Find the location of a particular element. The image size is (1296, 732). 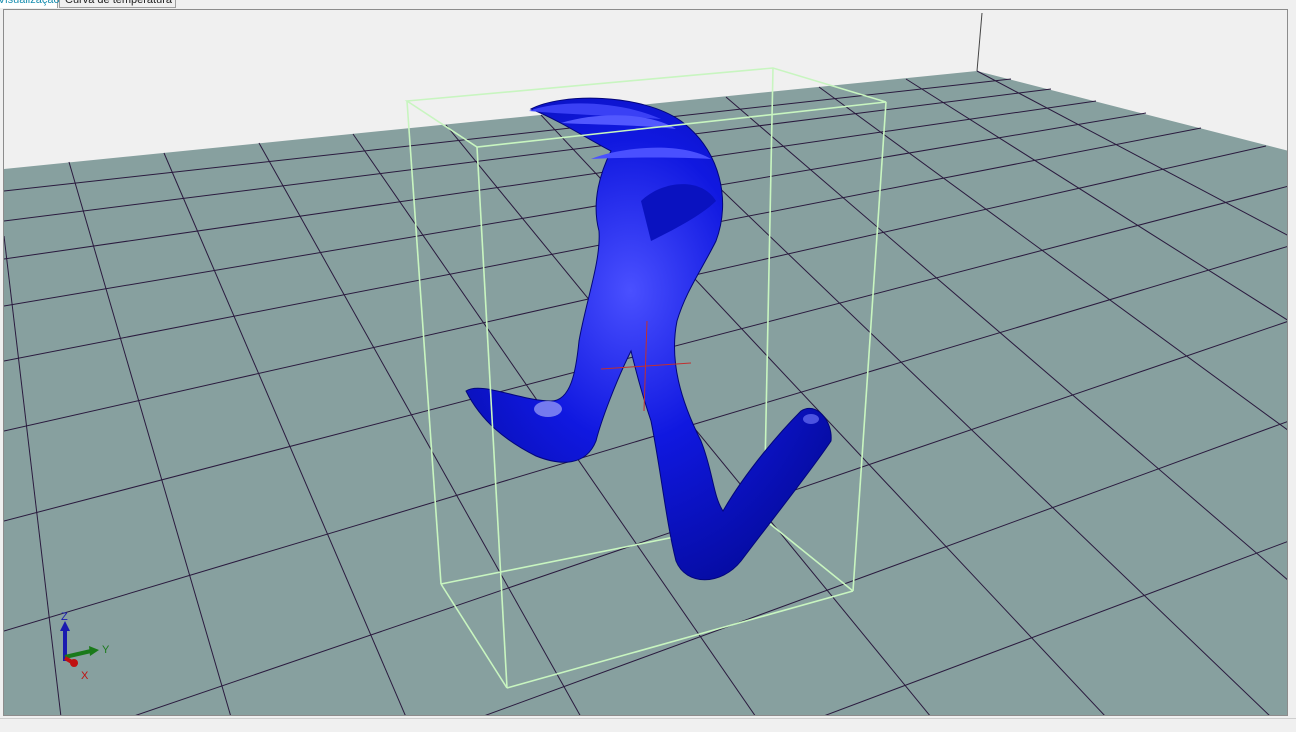

wall-corner-line is located at coordinates (979, 42).